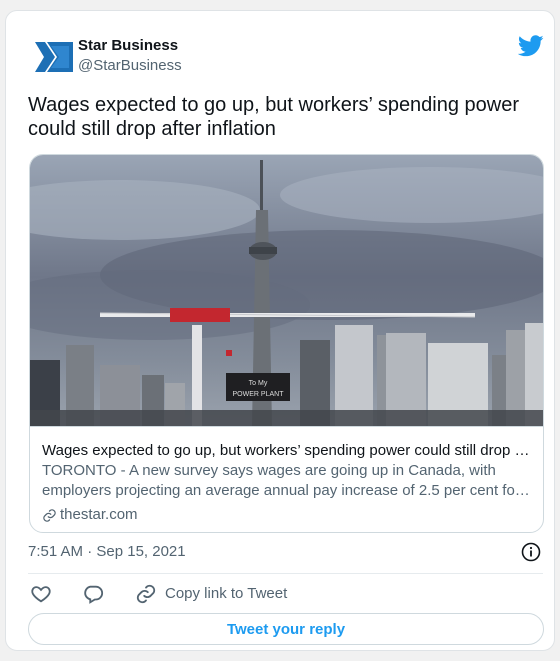 The width and height of the screenshot is (560, 661). What do you see at coordinates (130, 46) in the screenshot?
I see `author-name: Star Business` at bounding box center [130, 46].